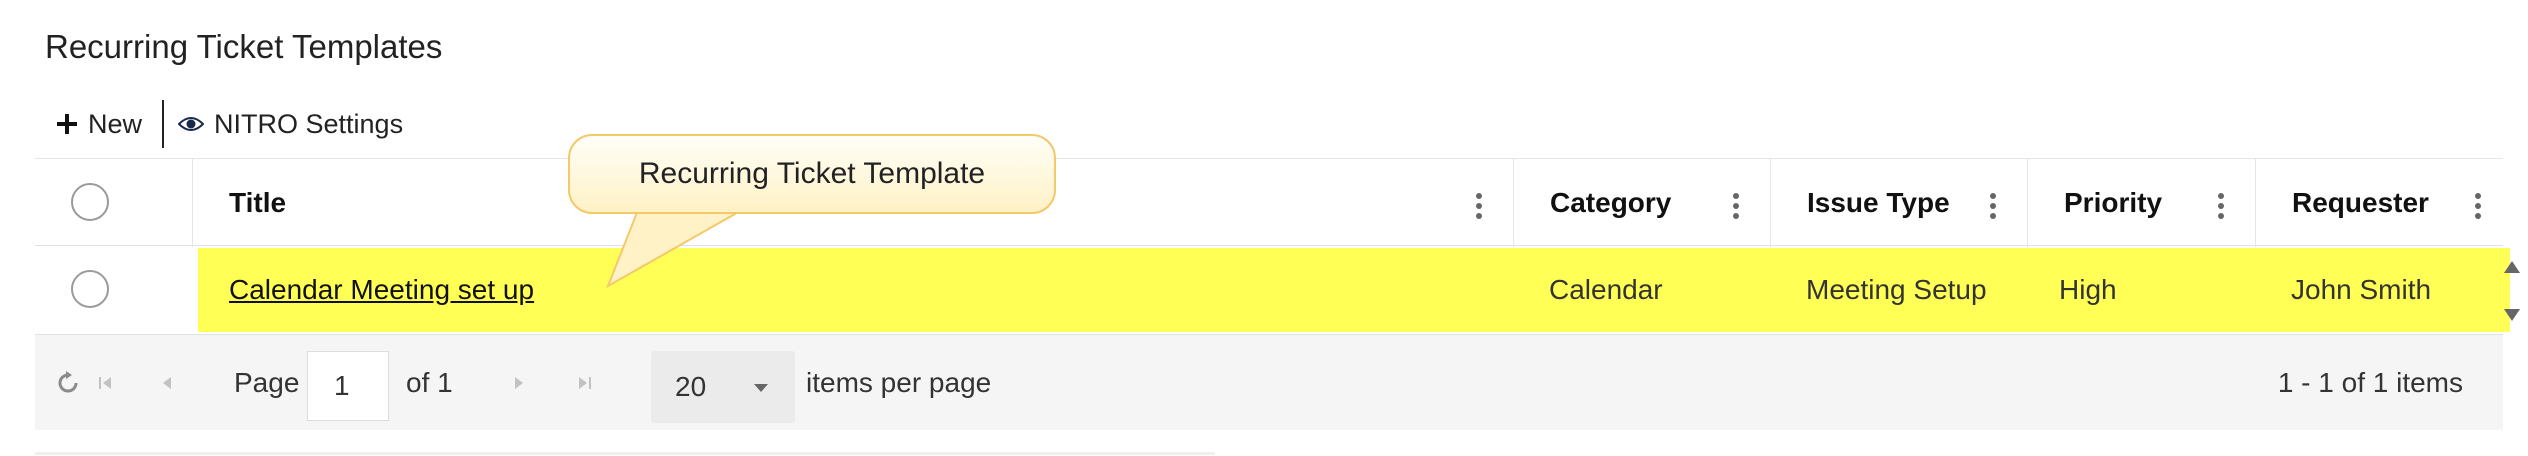 The width and height of the screenshot is (2528, 456). Describe the element at coordinates (2370, 382) in the screenshot. I see `pager-summary: 1 - 1 of 1 items` at that location.